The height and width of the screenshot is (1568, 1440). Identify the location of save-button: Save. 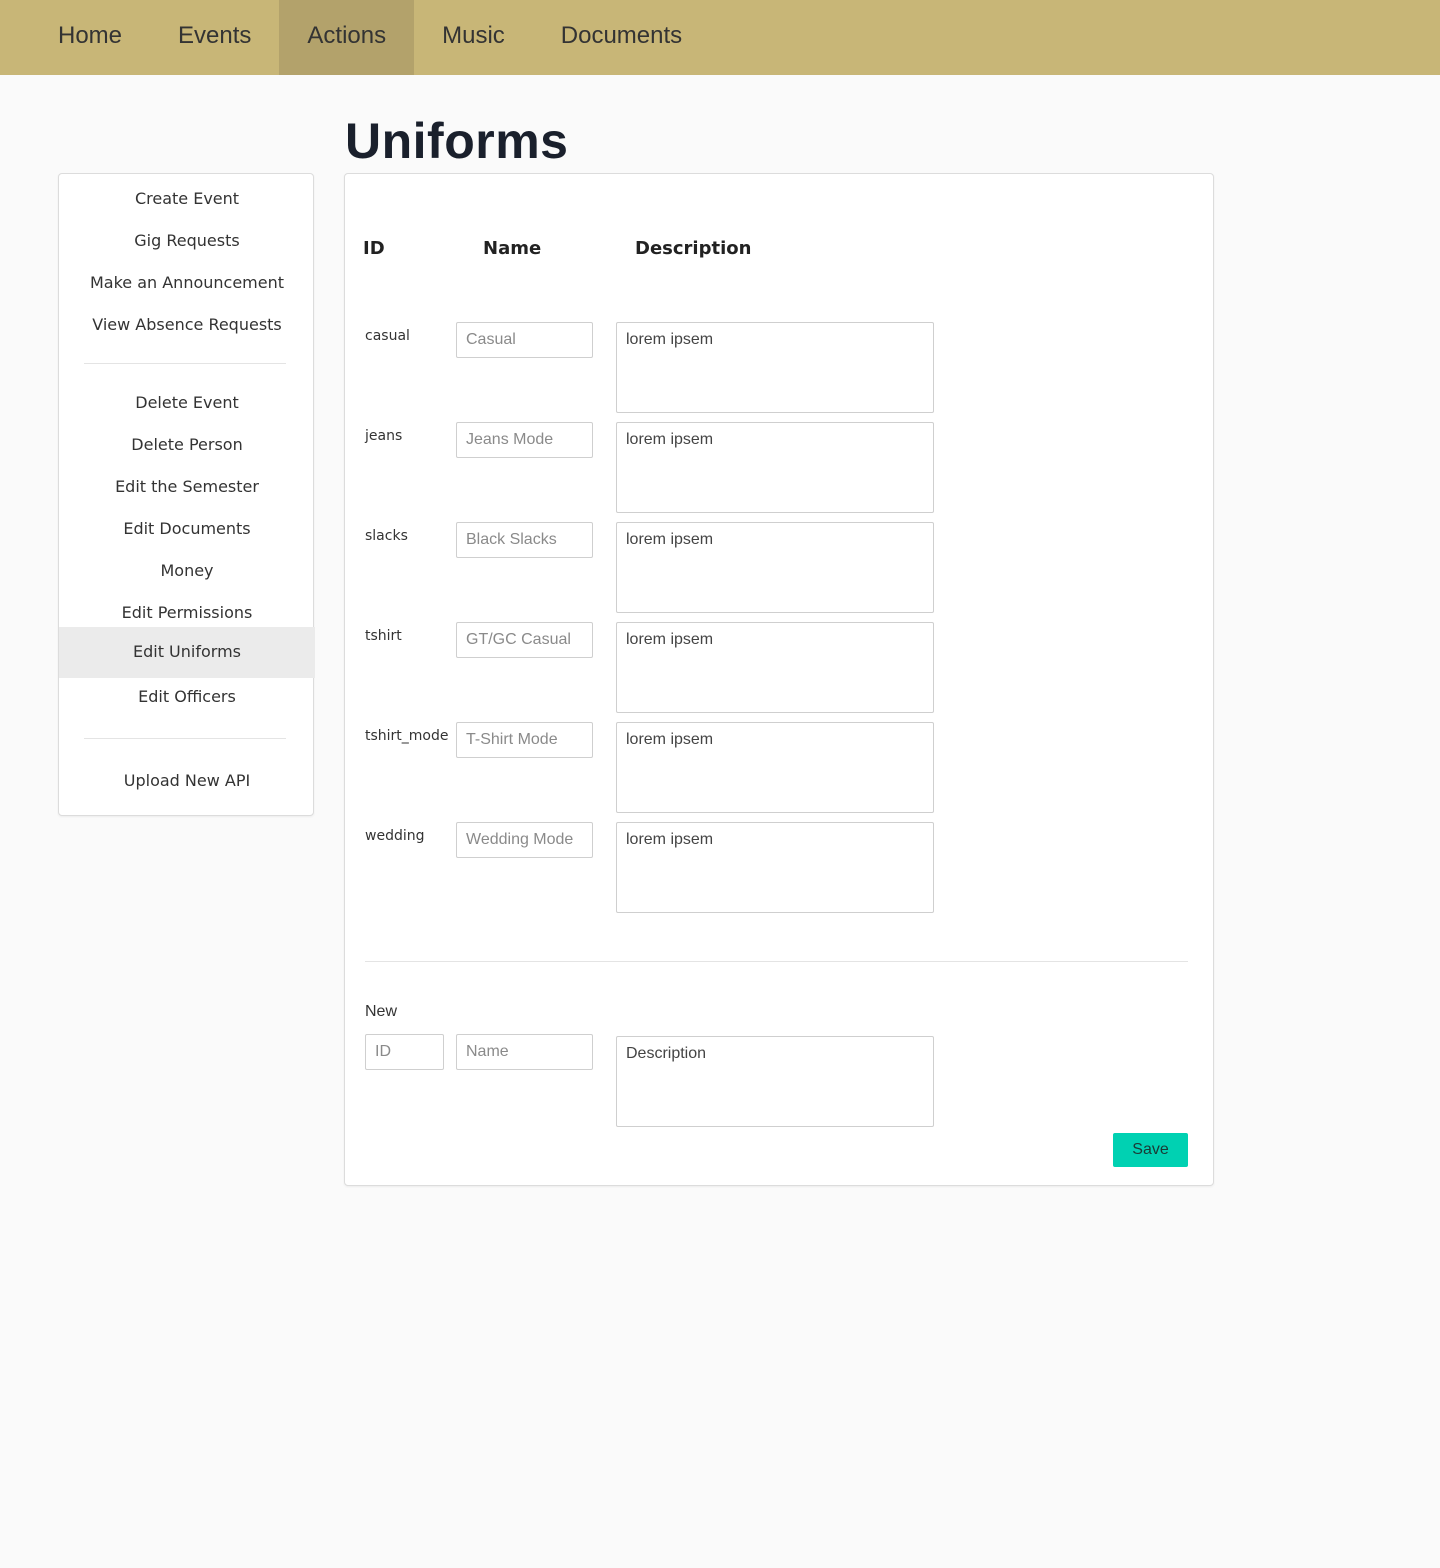
(1150, 1150).